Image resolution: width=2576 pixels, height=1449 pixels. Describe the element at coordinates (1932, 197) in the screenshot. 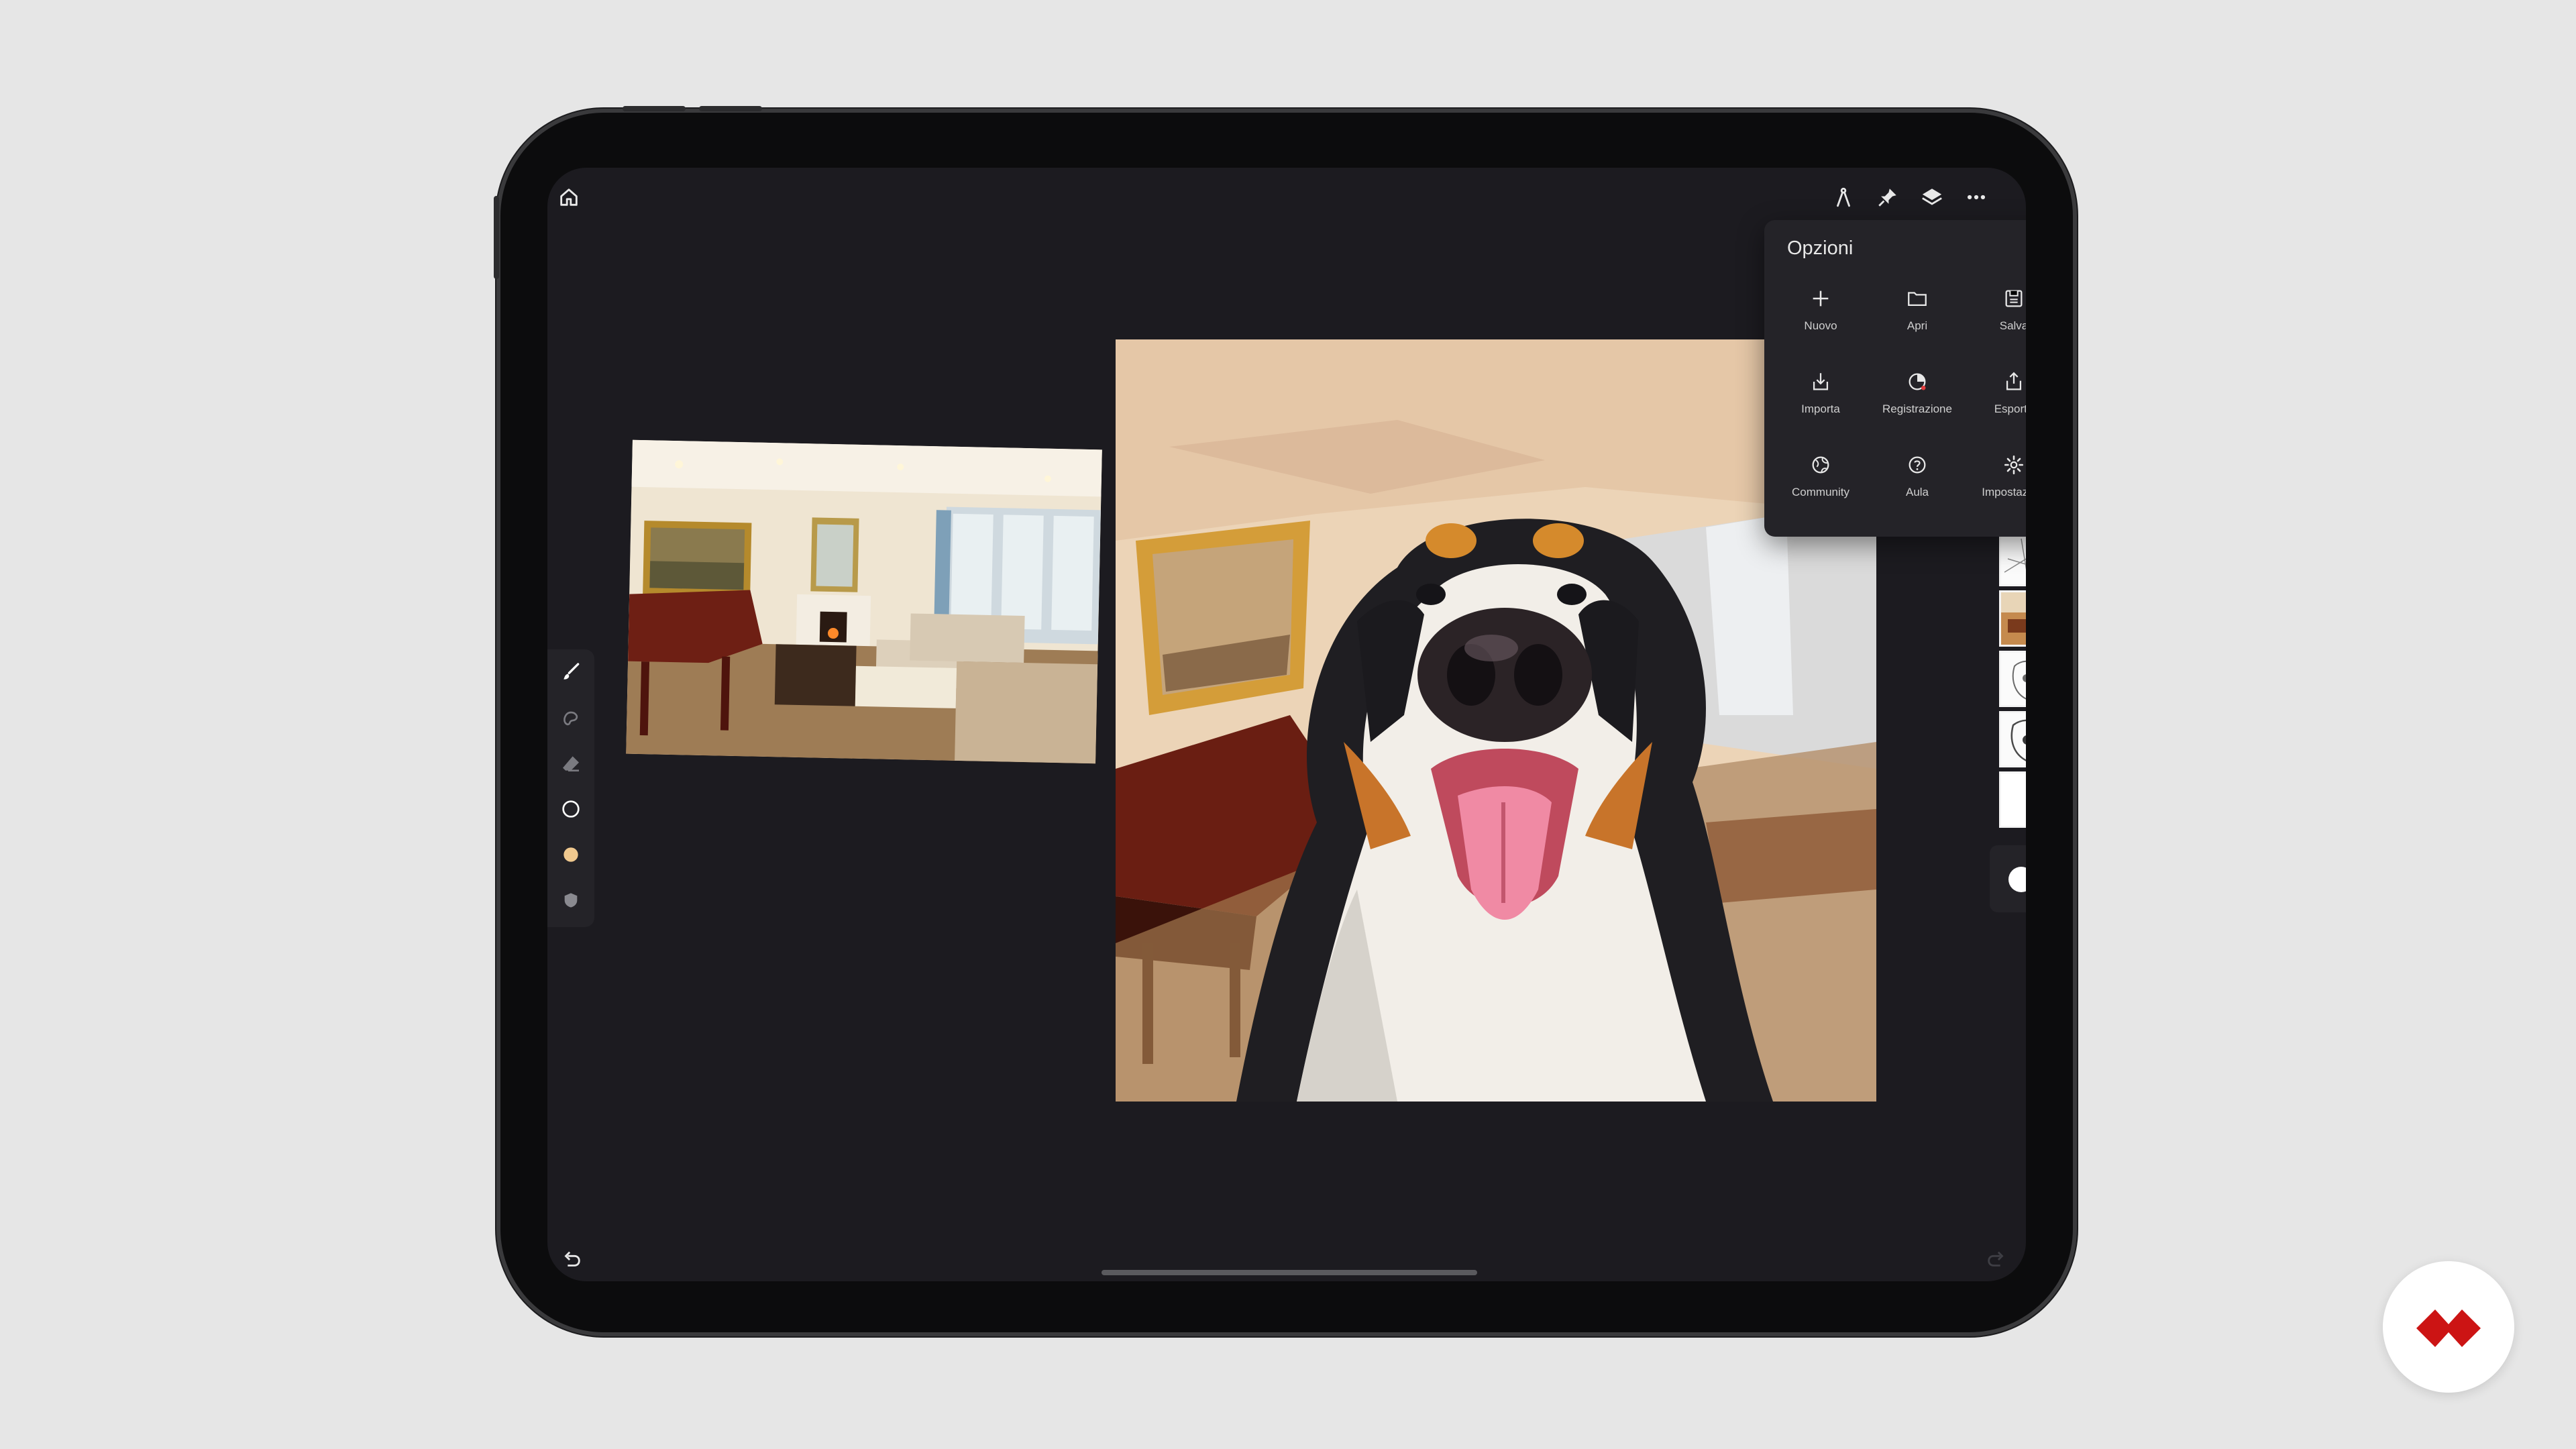

I see `layers-icon` at that location.